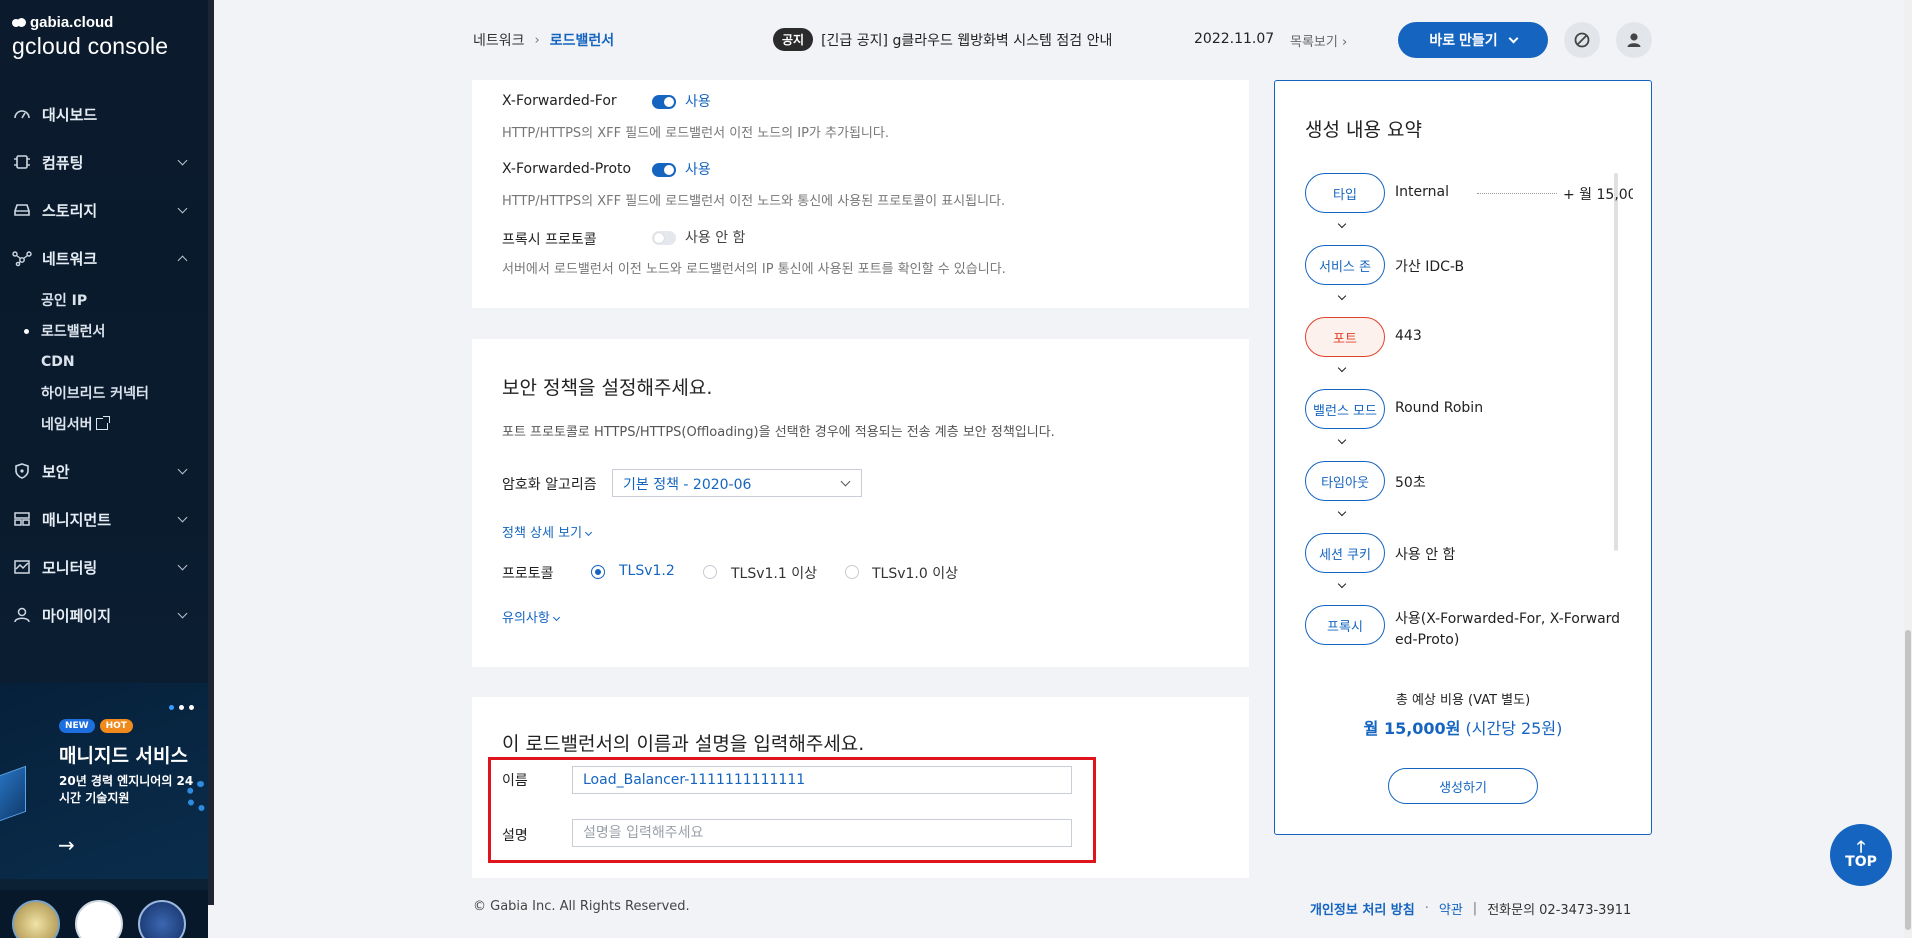  What do you see at coordinates (822, 833) in the screenshot?
I see `description-input` at bounding box center [822, 833].